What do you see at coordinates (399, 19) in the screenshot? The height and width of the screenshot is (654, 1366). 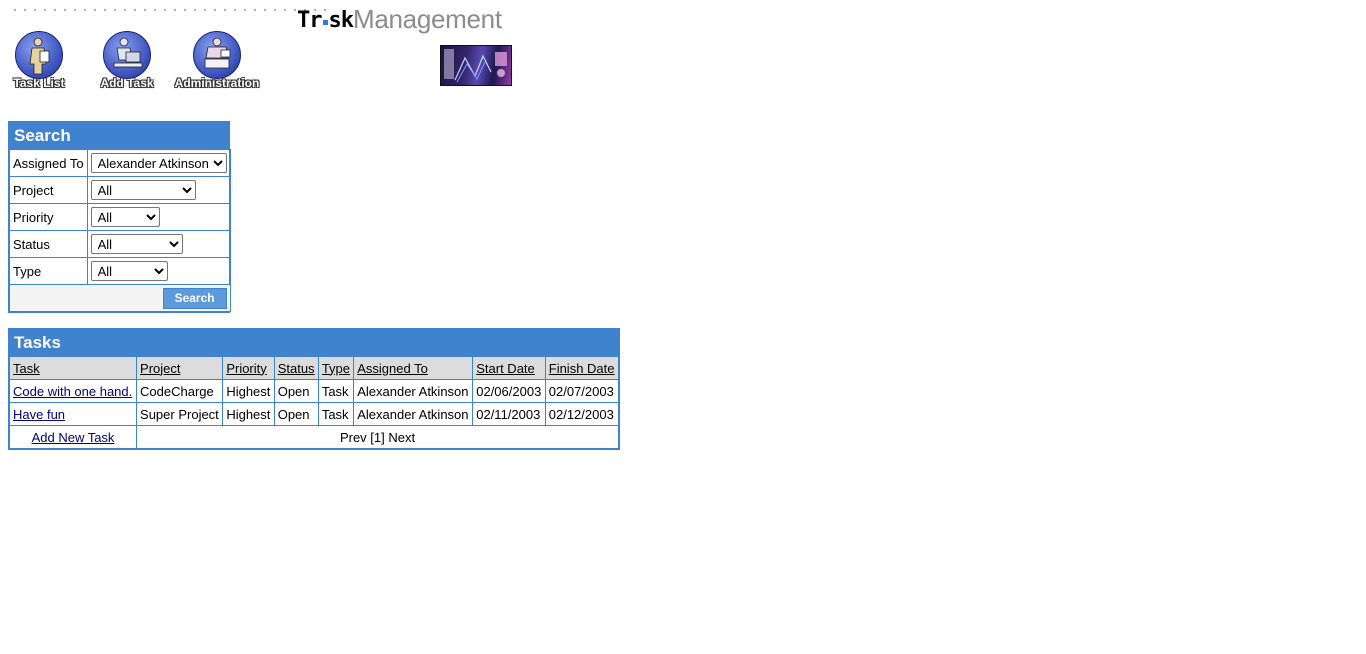 I see `app-logo: Tr skManagement` at bounding box center [399, 19].